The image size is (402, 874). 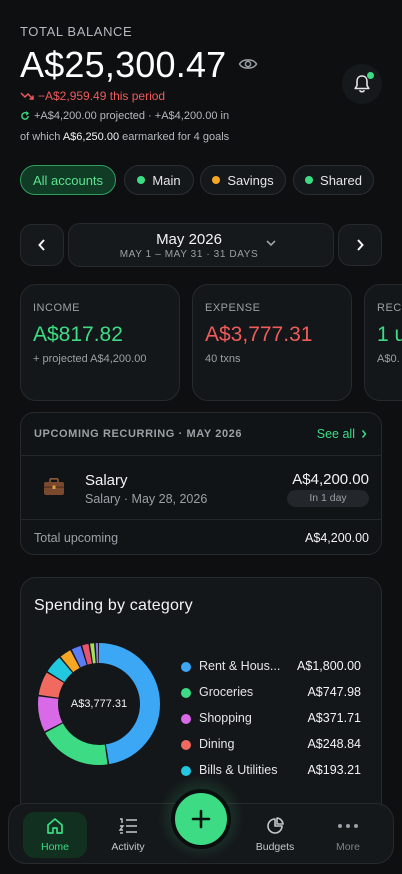 I want to click on chevron-down-icon, so click(x=271, y=243).